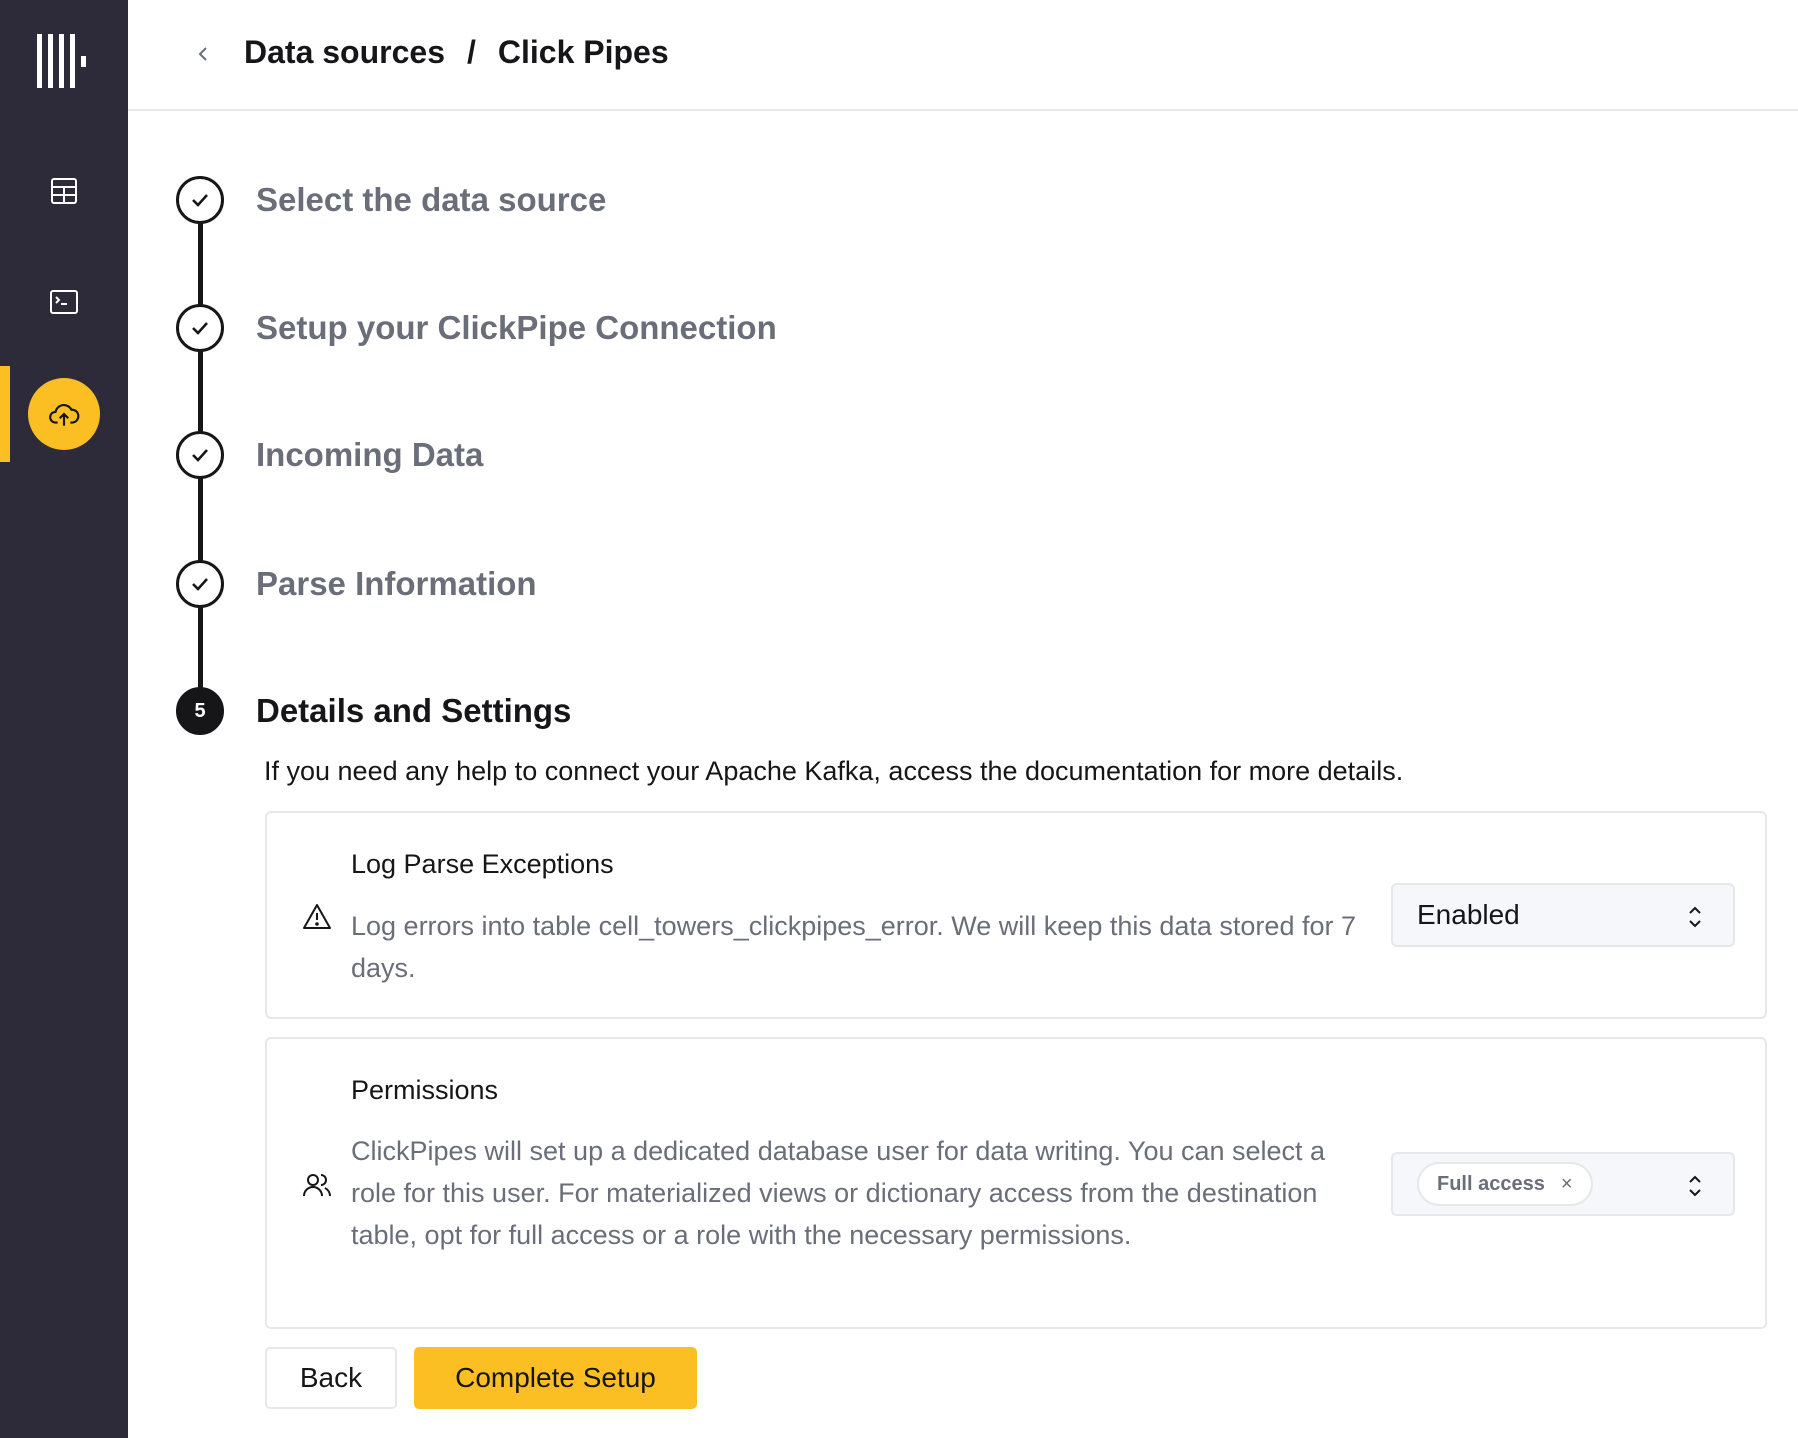 This screenshot has width=1798, height=1438. What do you see at coordinates (317, 1185) in the screenshot?
I see `users-icon` at bounding box center [317, 1185].